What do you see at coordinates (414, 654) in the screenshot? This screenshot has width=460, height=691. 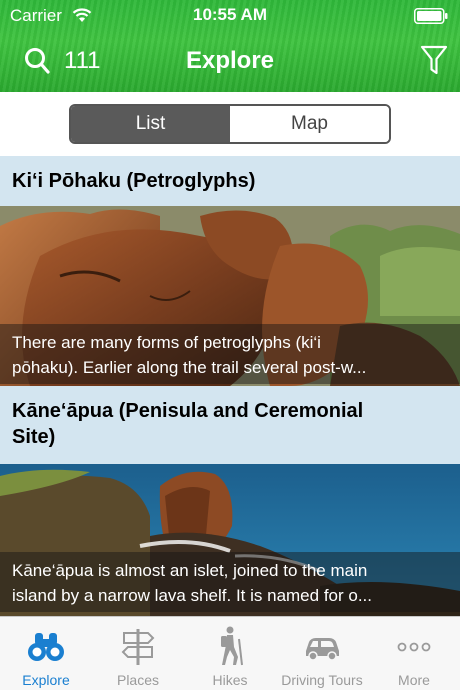 I see `tab-more: More` at bounding box center [414, 654].